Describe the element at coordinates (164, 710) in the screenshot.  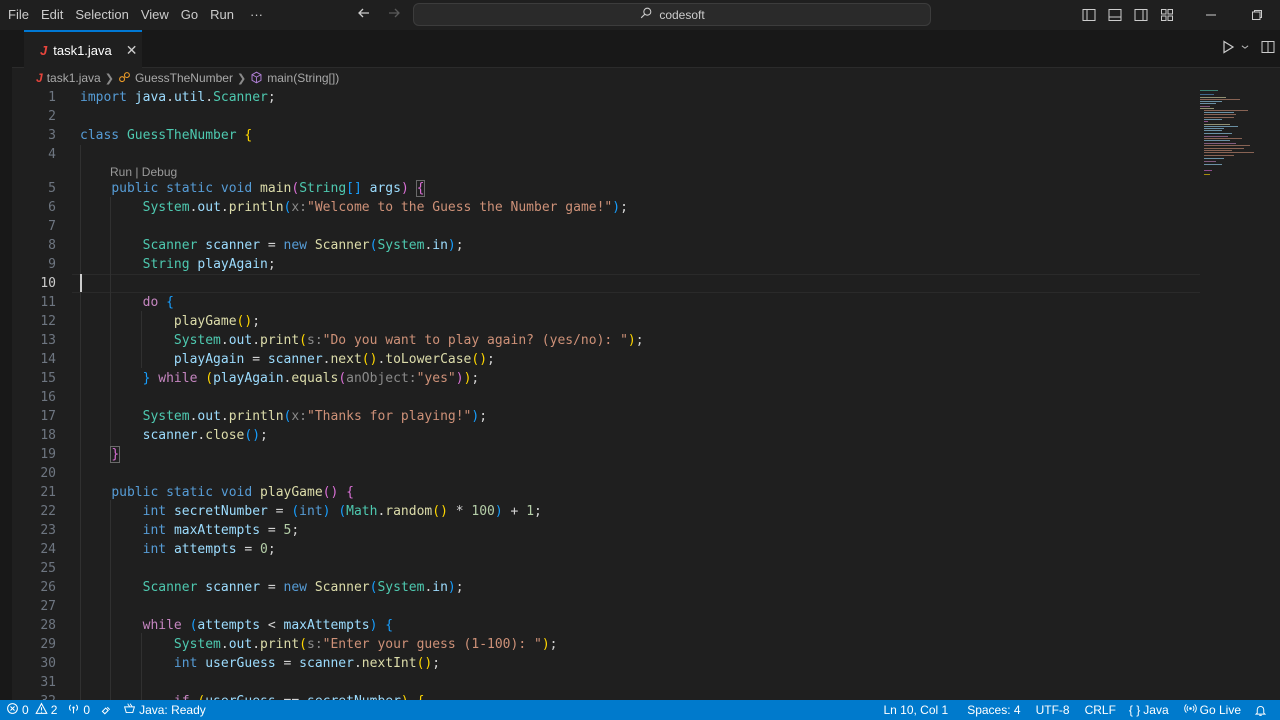
I see `java-status: Java: Ready` at that location.